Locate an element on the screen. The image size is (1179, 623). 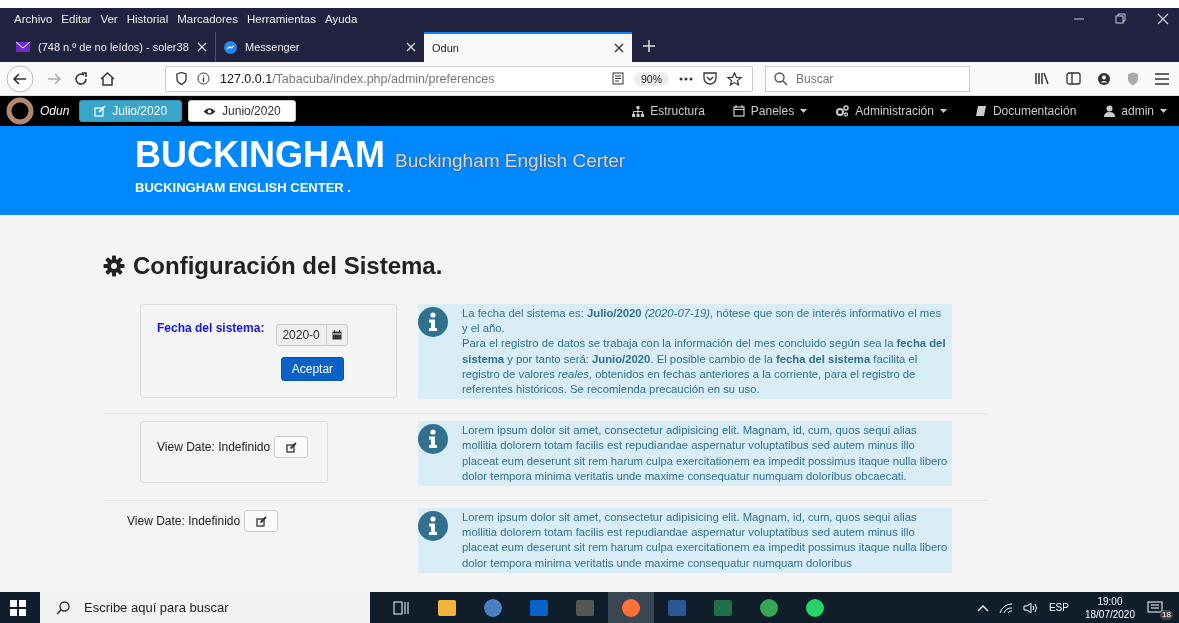
book-icon is located at coordinates (980, 111).